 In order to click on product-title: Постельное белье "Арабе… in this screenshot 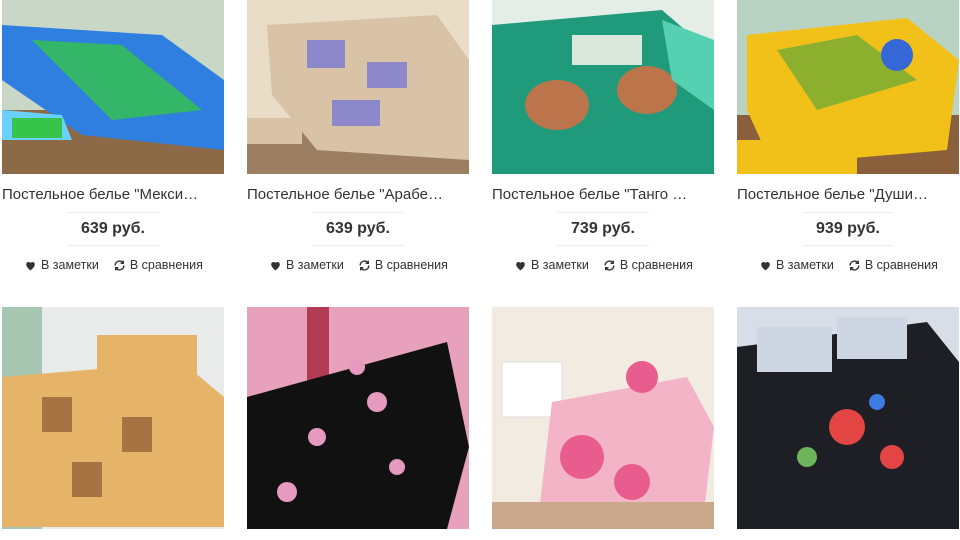, I will do `click(365, 194)`.